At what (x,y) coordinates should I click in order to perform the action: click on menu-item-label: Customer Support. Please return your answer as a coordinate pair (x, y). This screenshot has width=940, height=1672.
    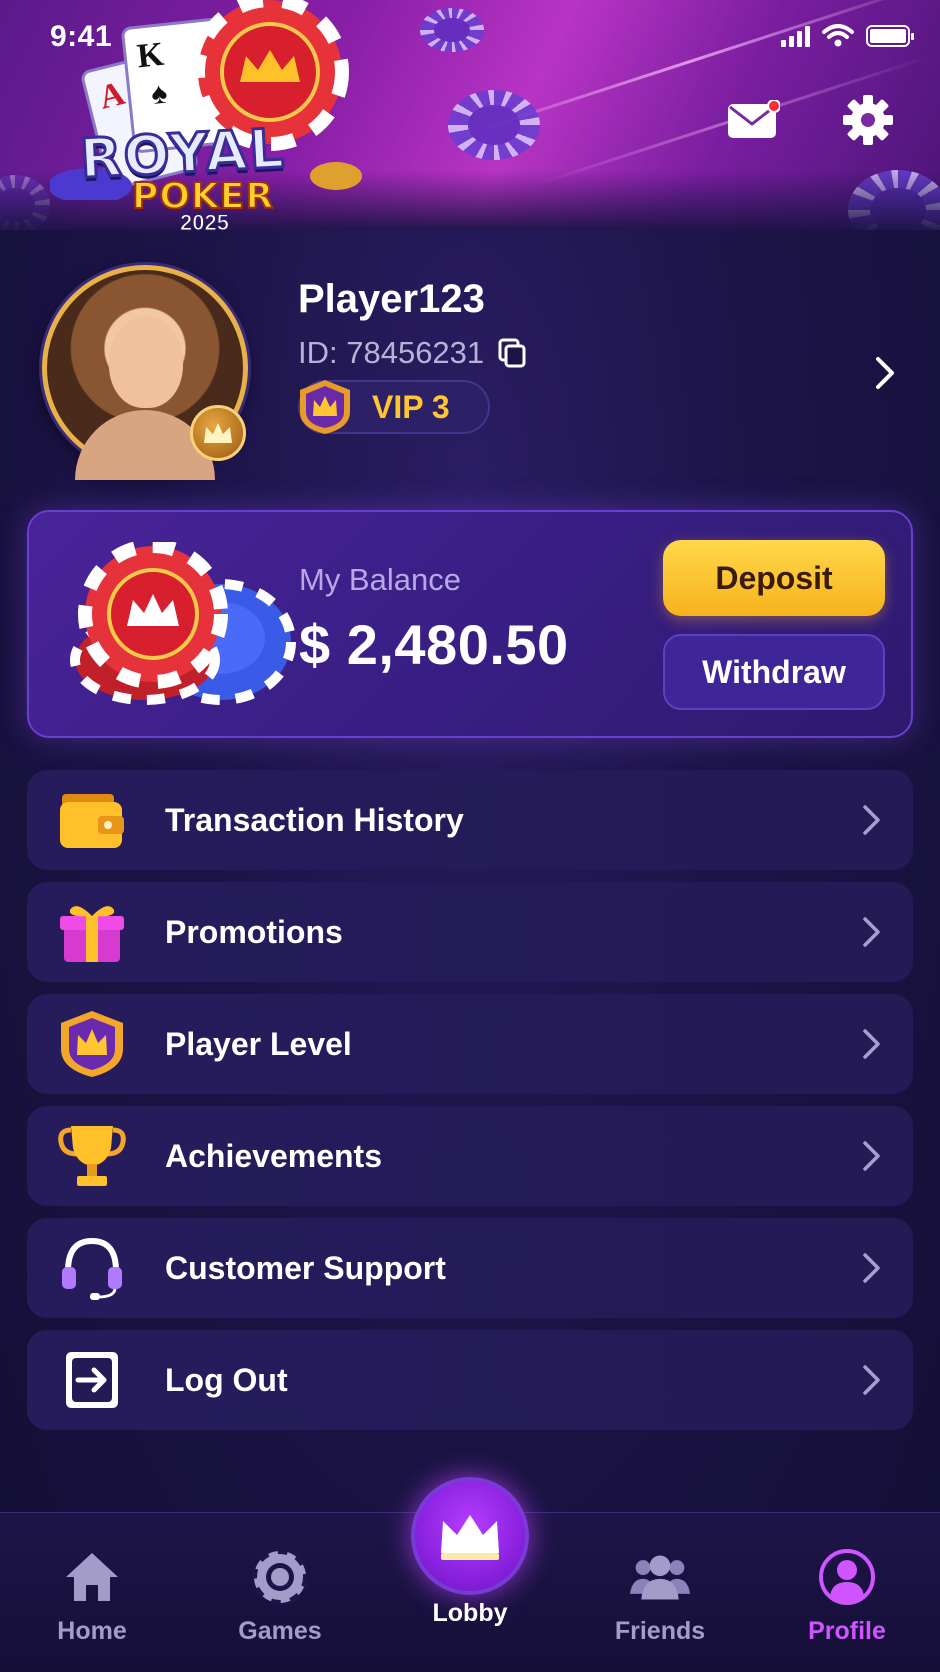
    Looking at the image, I should click on (305, 1267).